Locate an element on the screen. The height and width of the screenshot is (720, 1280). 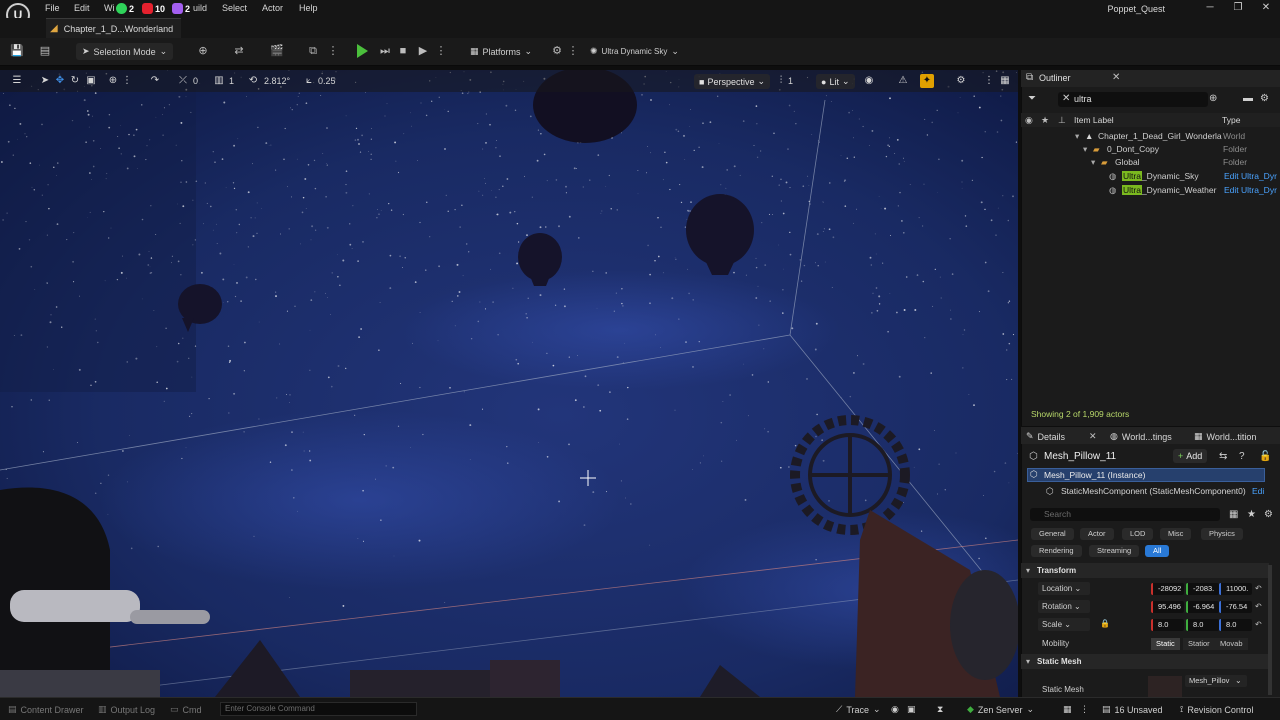
details-scrollbar is located at coordinates (1270, 630).